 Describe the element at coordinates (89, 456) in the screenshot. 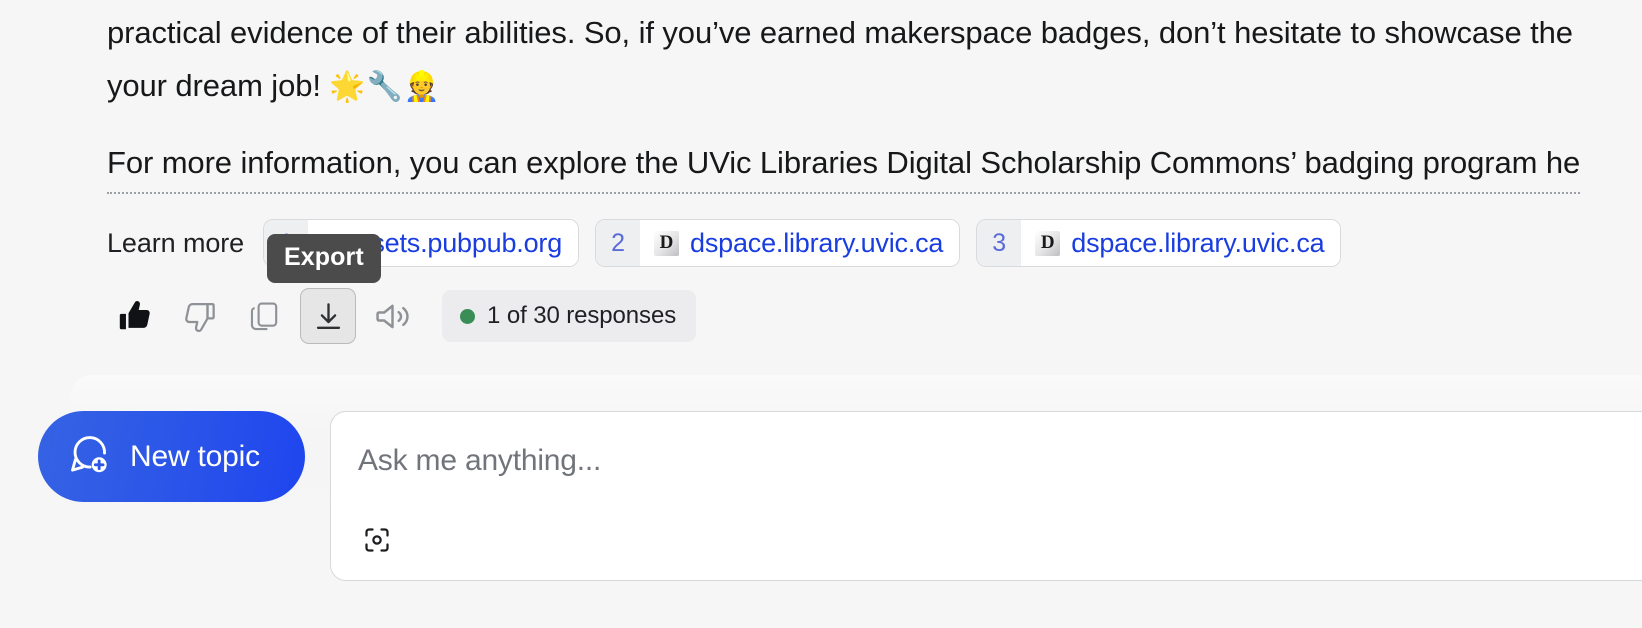

I see `chat-bubble-plus-icon` at that location.